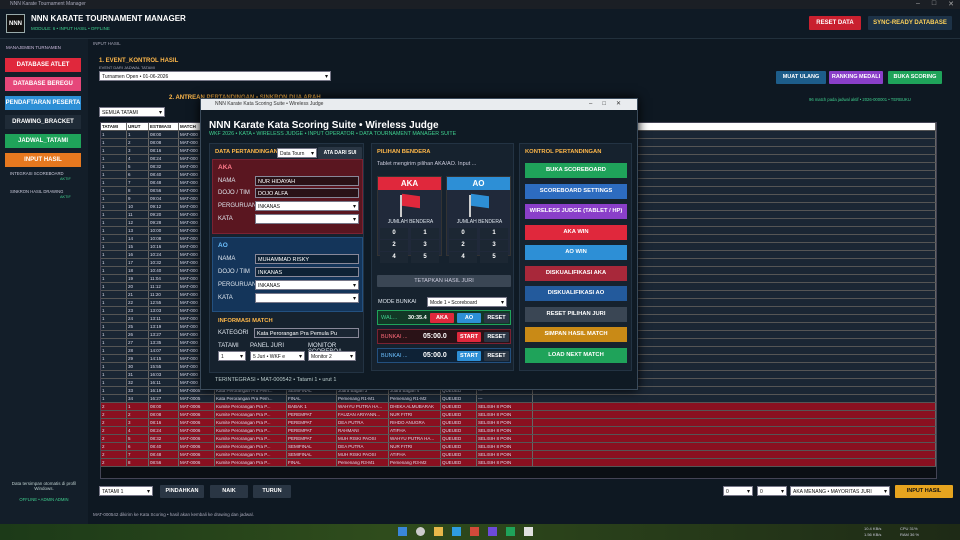 The width and height of the screenshot is (960, 540). Describe the element at coordinates (272, 491) in the screenshot. I see `down-button: TURUN` at that location.